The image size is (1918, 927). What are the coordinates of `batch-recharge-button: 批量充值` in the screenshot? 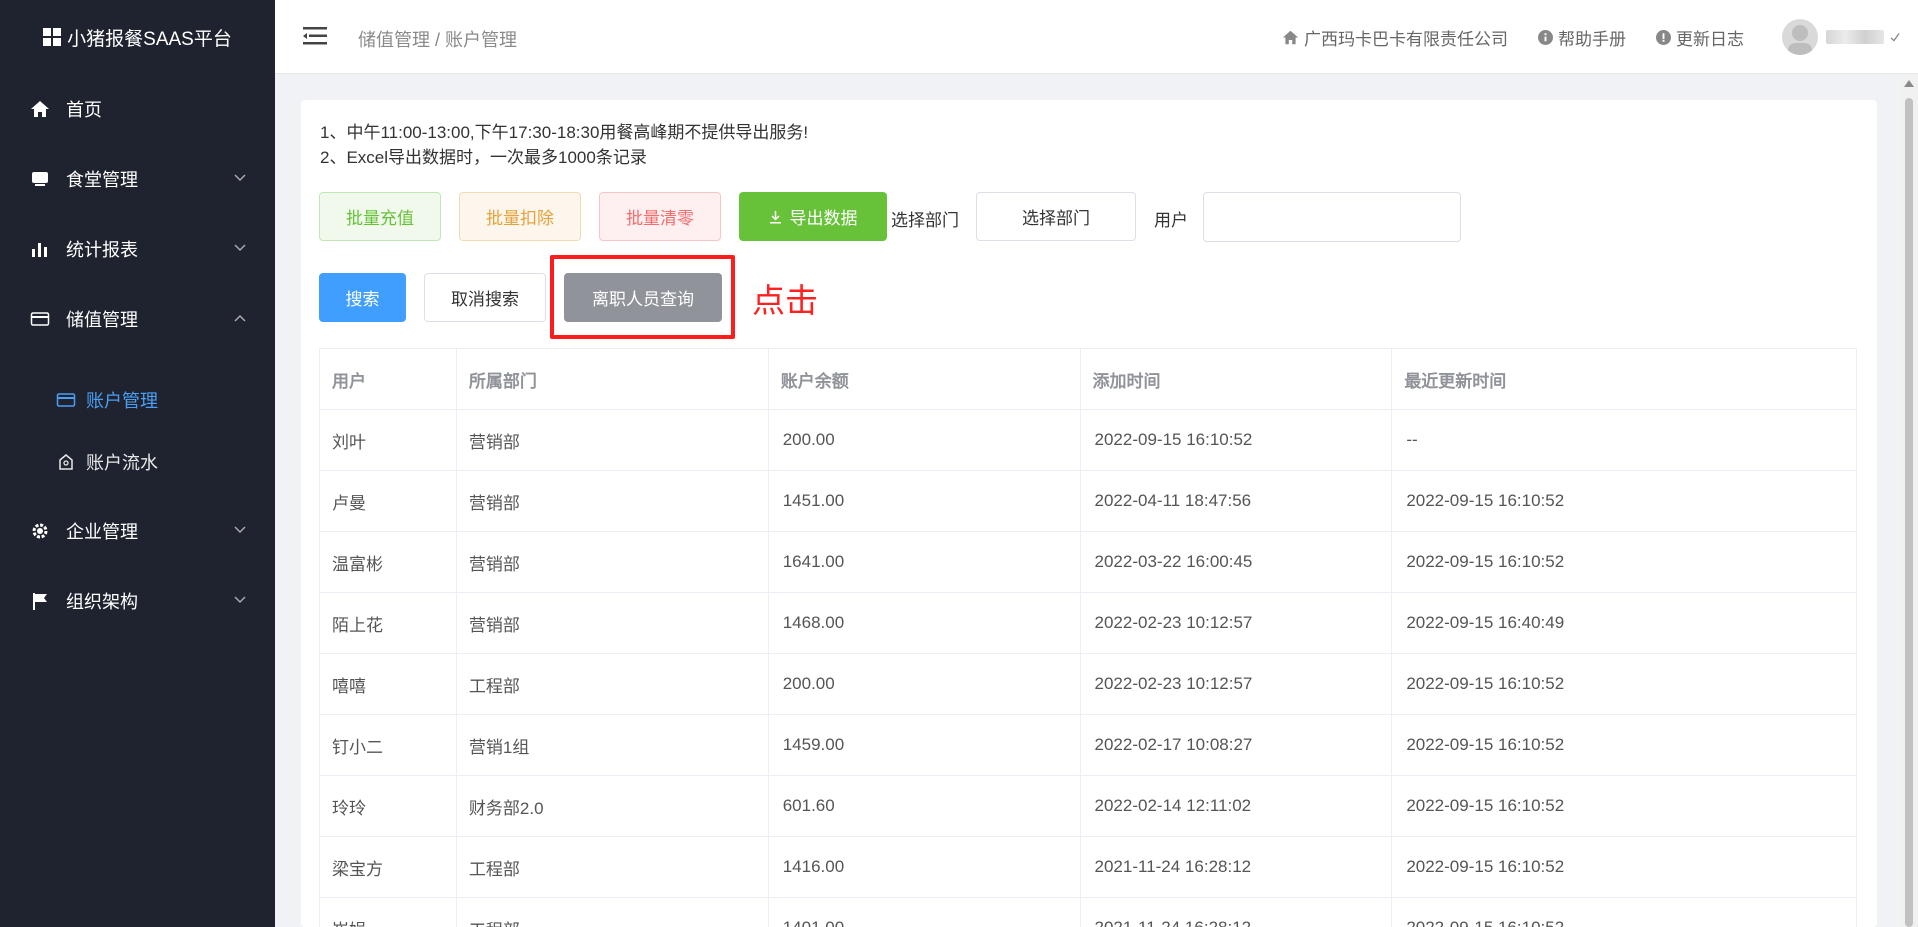 It's located at (380, 216).